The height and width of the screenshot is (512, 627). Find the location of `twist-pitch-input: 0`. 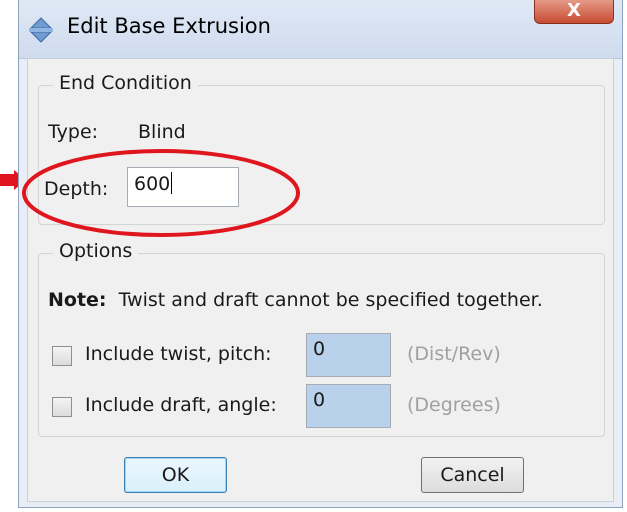

twist-pitch-input: 0 is located at coordinates (348, 355).